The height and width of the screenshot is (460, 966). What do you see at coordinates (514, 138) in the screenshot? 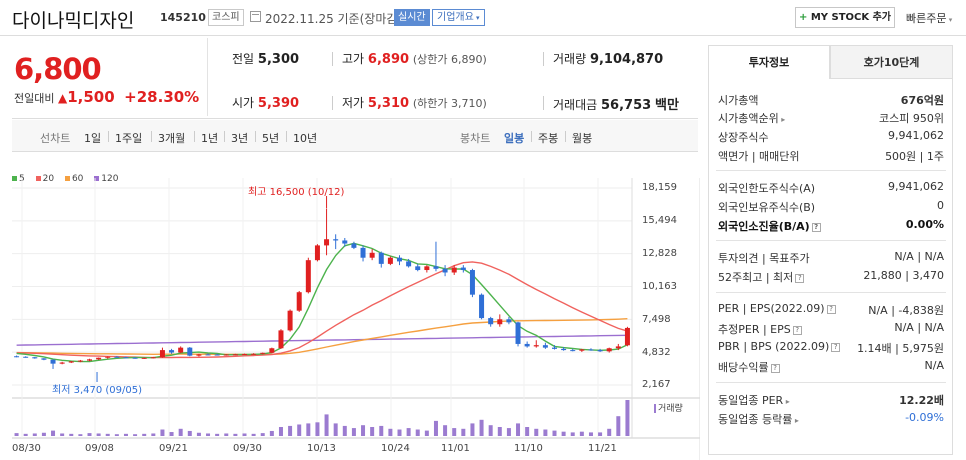
I see `period-daily: 일봉` at bounding box center [514, 138].